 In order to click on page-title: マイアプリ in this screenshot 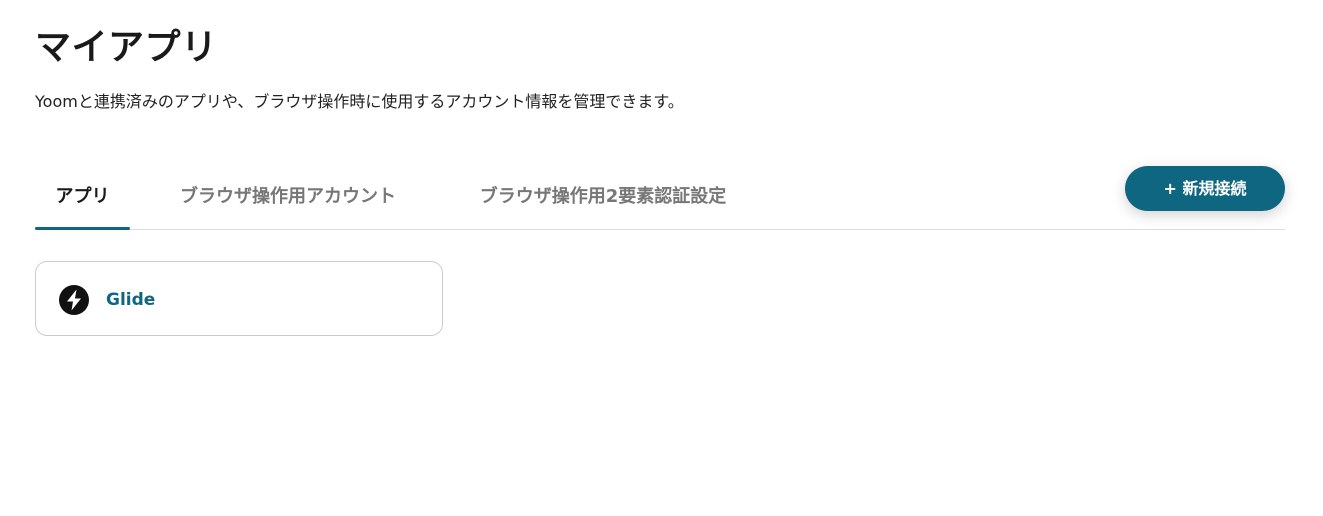, I will do `click(126, 47)`.